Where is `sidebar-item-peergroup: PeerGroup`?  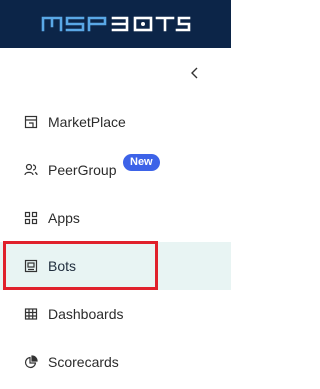 sidebar-item-peergroup: PeerGroup is located at coordinates (115, 170).